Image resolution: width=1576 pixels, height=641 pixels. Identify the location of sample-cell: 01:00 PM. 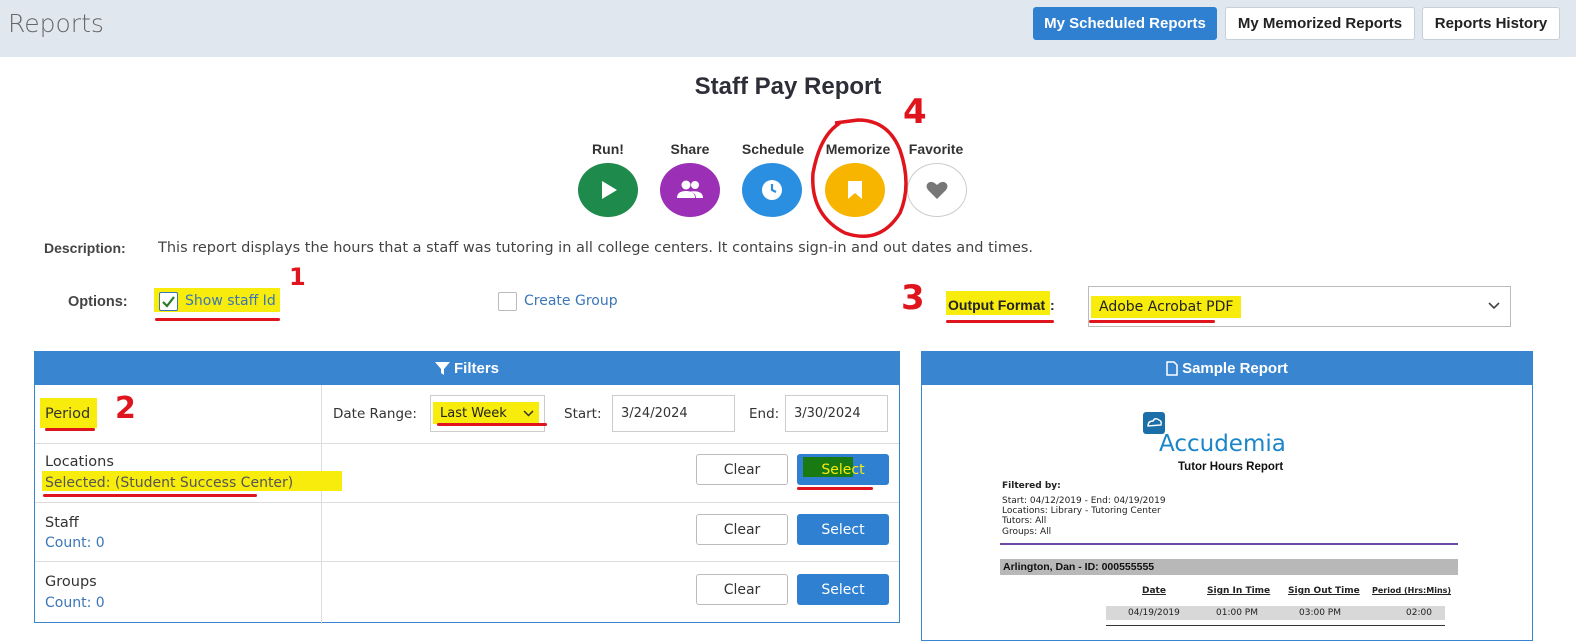
(1237, 613).